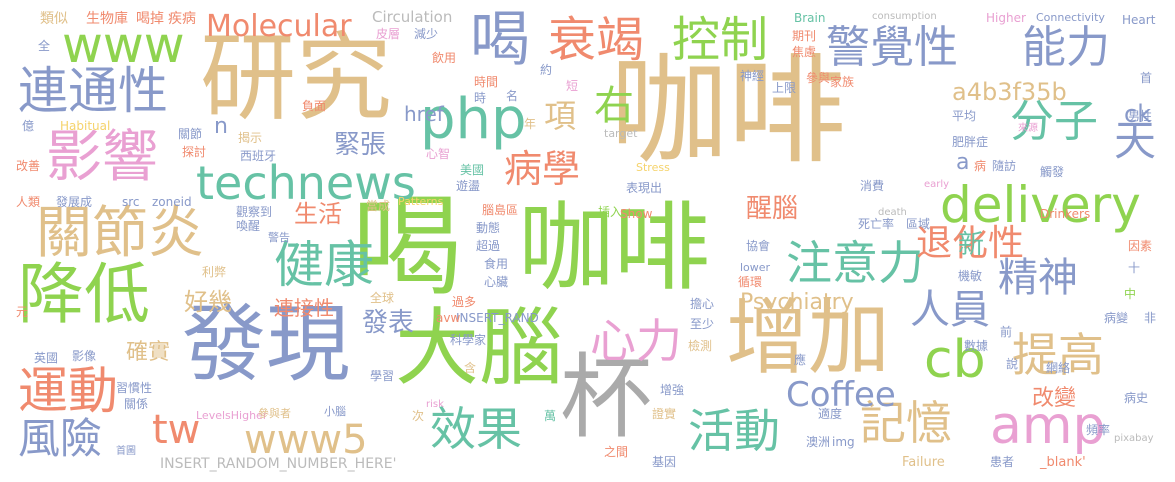 The width and height of the screenshot is (1175, 482). I want to click on cloud-word: 含, so click(470, 368).